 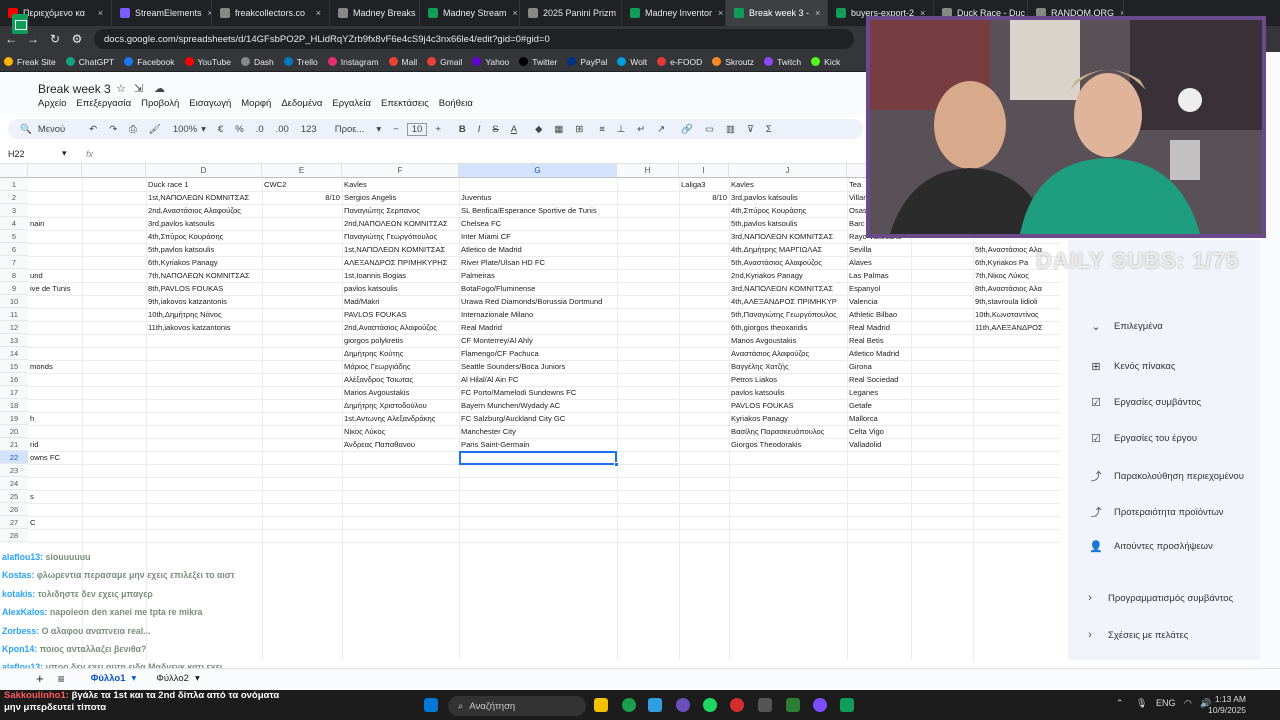 I want to click on row-header: 4, so click(x=14, y=223).